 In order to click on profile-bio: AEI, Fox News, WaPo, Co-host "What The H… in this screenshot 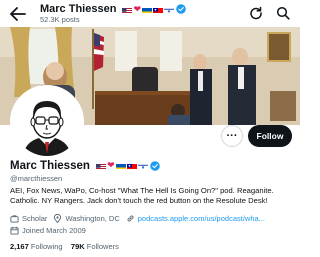, I will do `click(142, 196)`.